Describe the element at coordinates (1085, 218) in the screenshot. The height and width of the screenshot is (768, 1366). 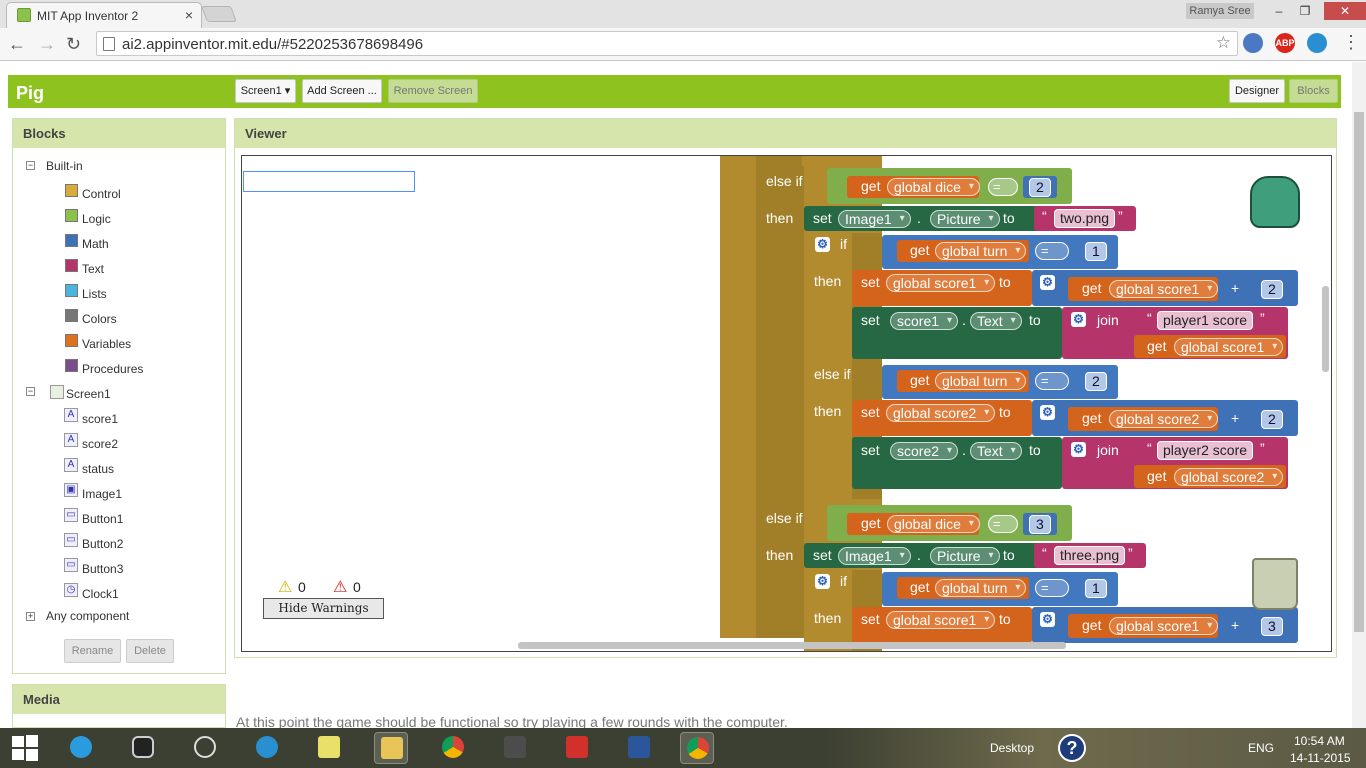
I see `string-two-png: two.png` at that location.